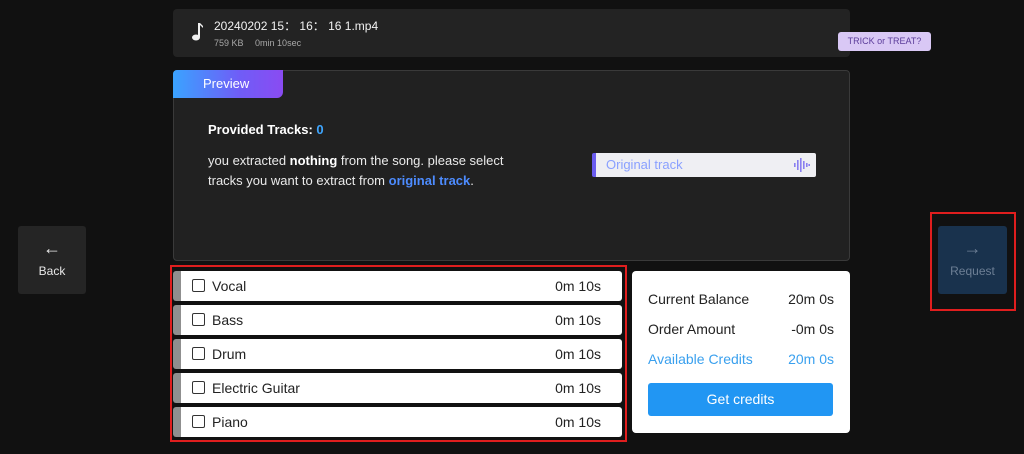  What do you see at coordinates (644, 164) in the screenshot?
I see `original-track-label: Original track` at bounding box center [644, 164].